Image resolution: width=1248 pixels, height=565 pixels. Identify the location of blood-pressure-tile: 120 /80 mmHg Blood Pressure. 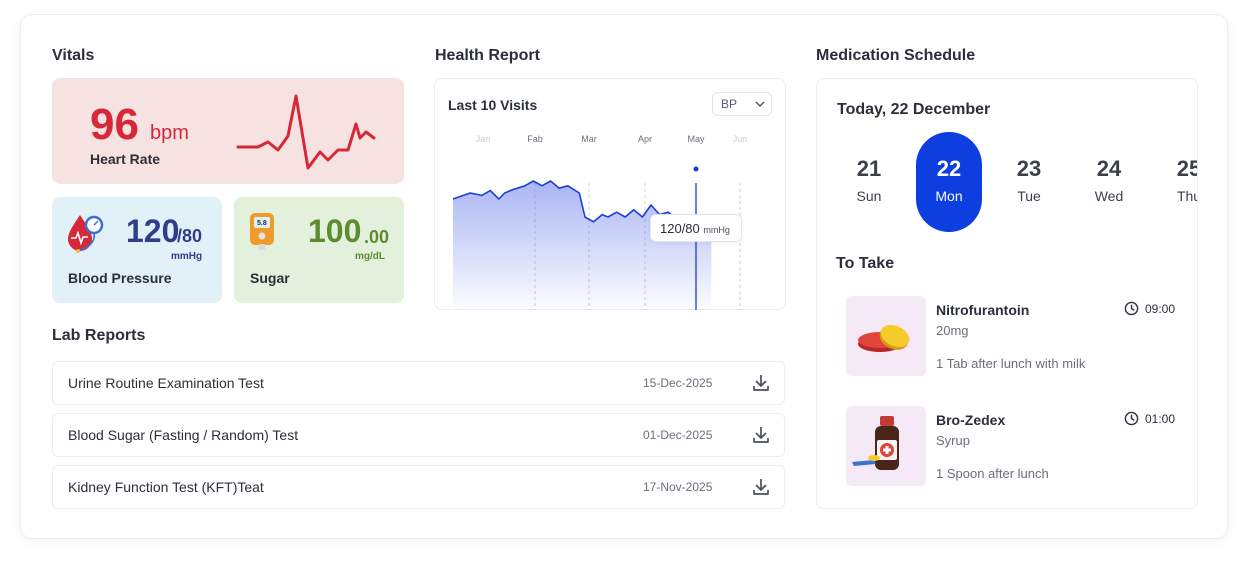
(137, 250).